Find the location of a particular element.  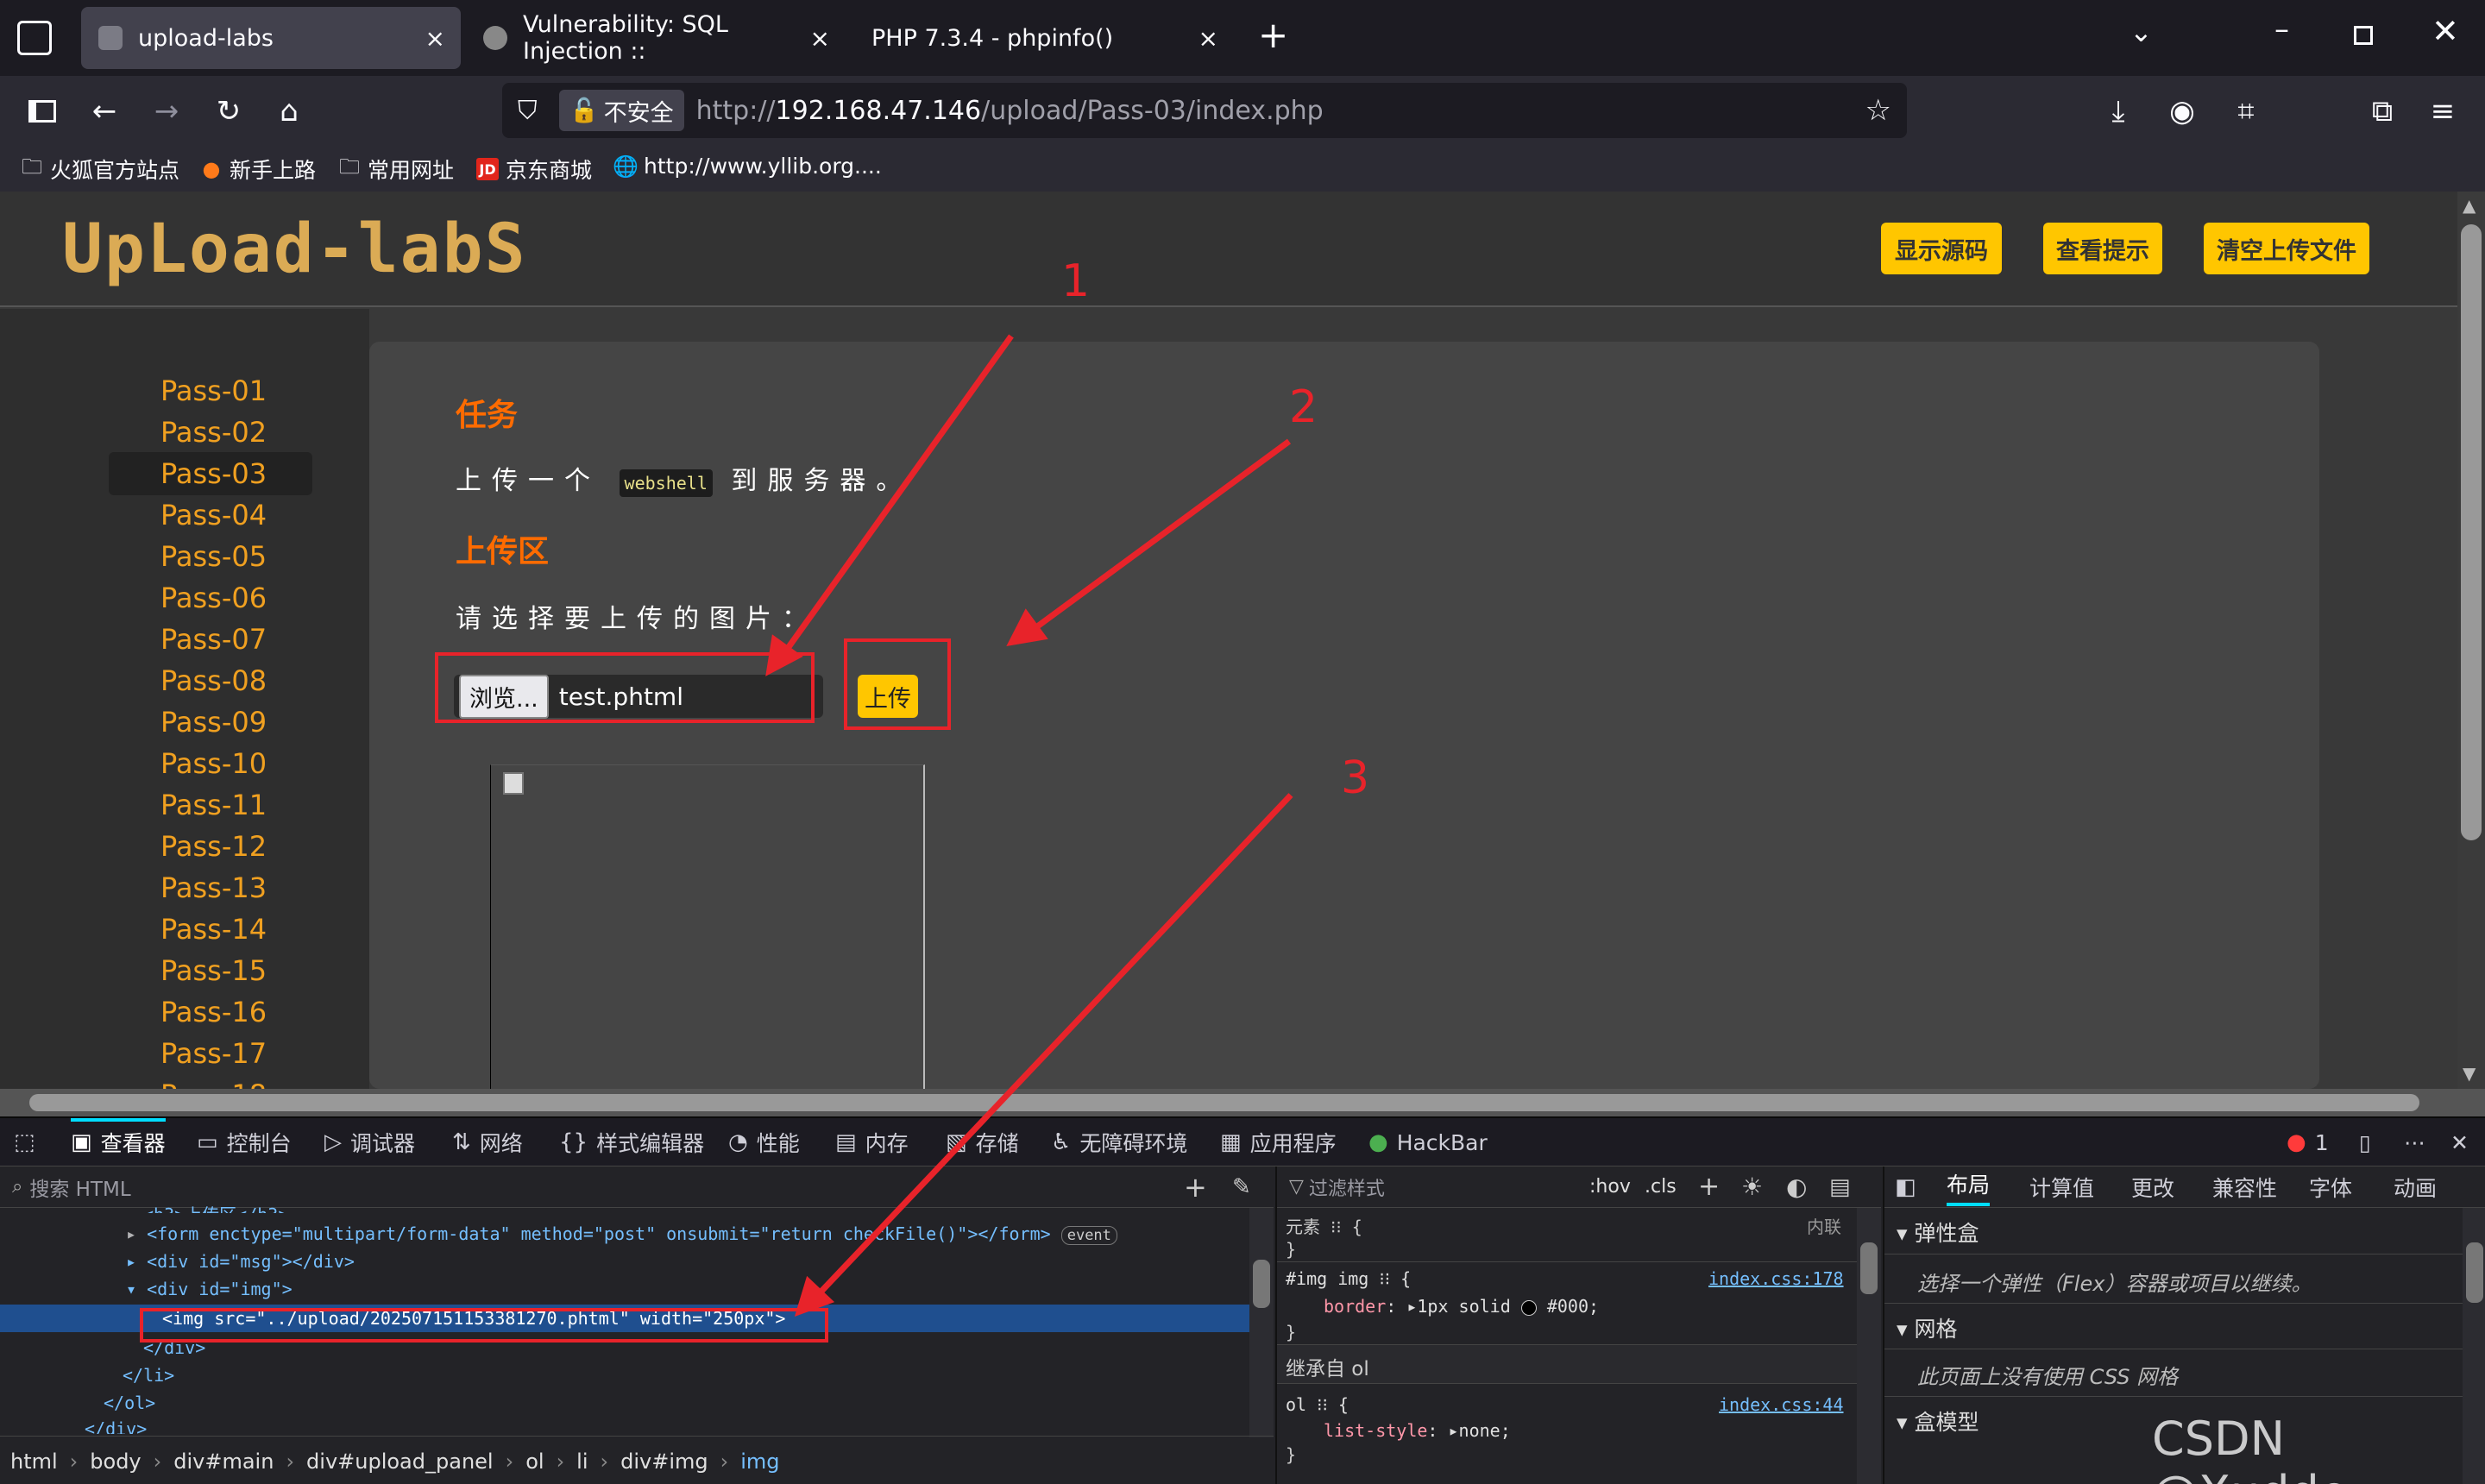

pass-link-pass-13: Pass-13 is located at coordinates (210, 888).